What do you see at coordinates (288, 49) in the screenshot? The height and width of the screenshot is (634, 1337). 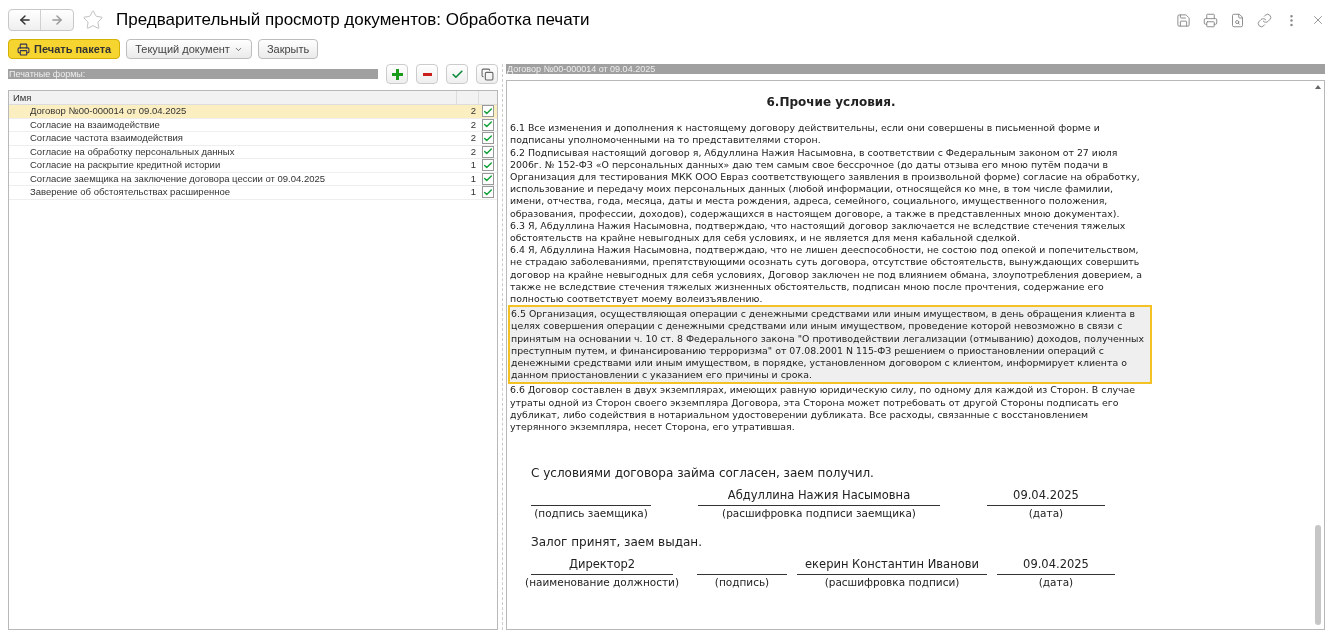 I see `close-button: Закрыть` at bounding box center [288, 49].